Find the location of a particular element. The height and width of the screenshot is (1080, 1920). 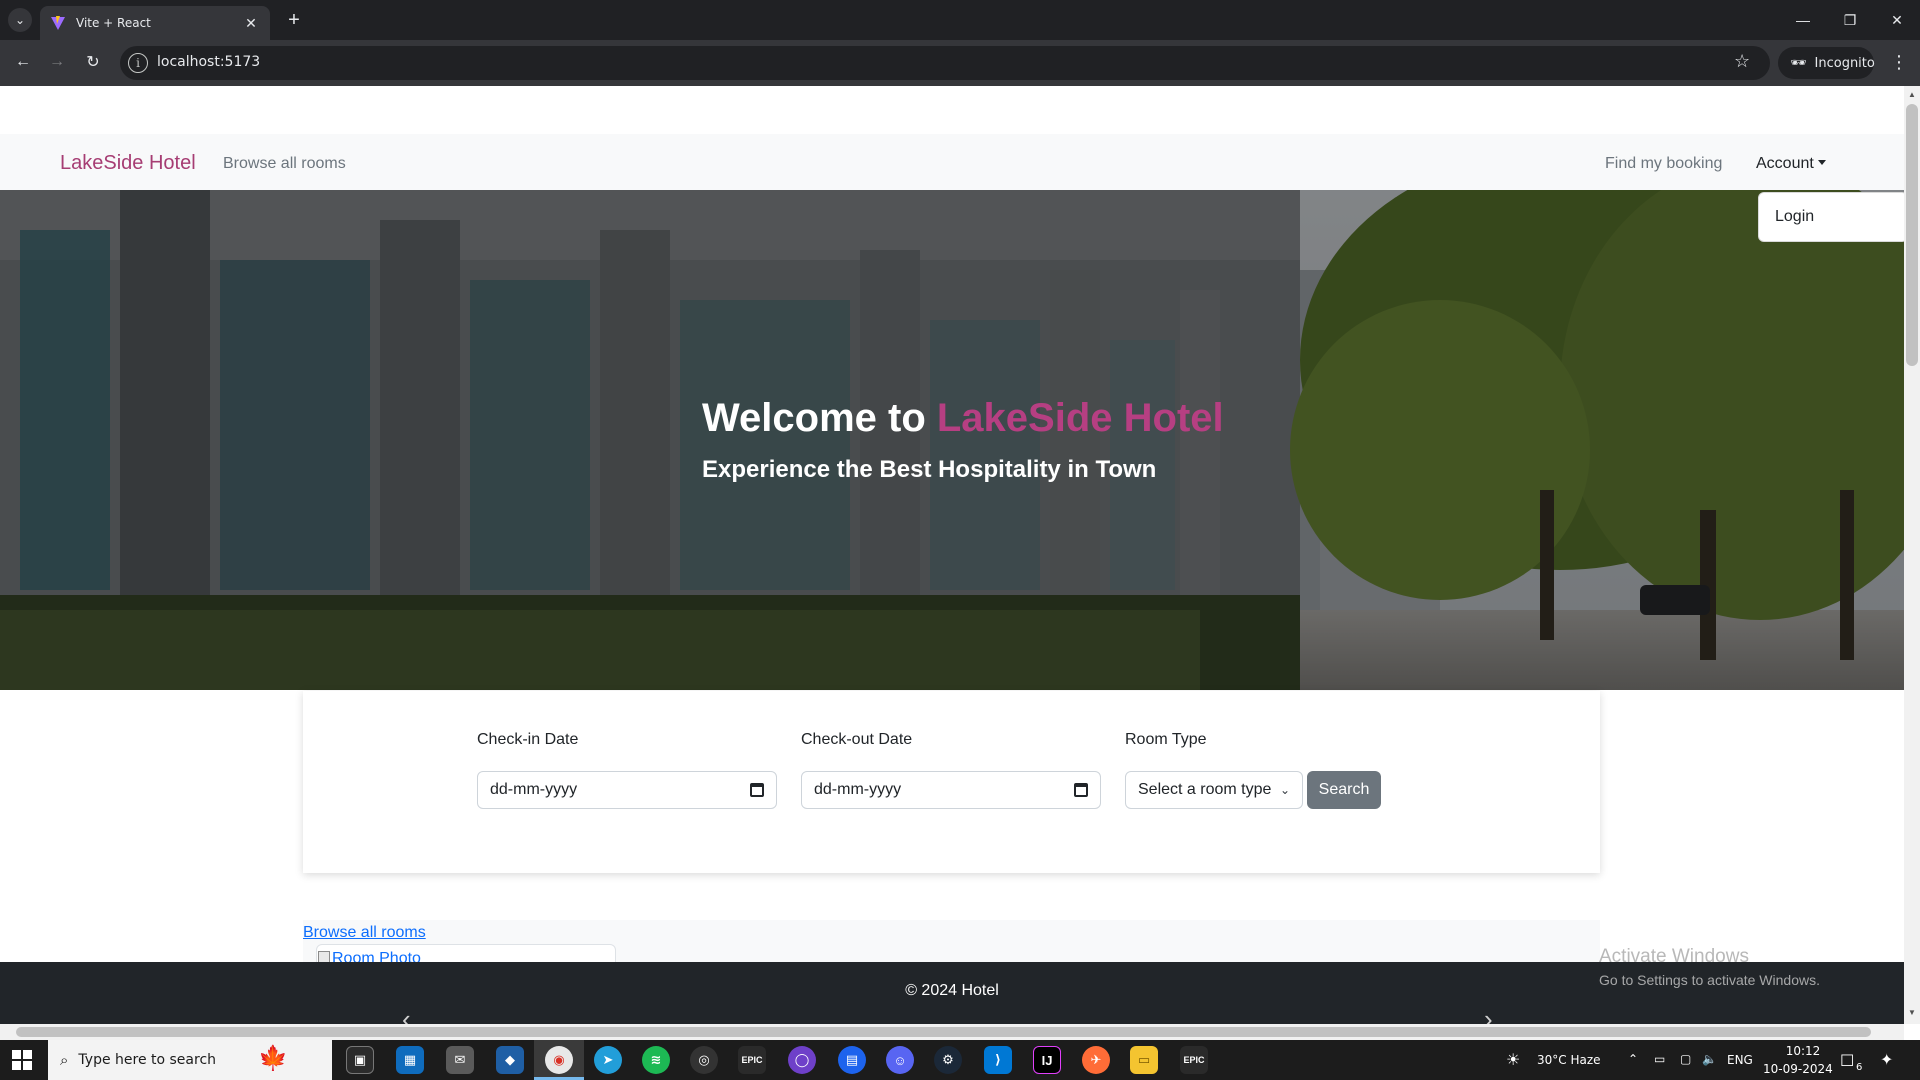

vertical-scroll-thumb is located at coordinates (1912, 235).